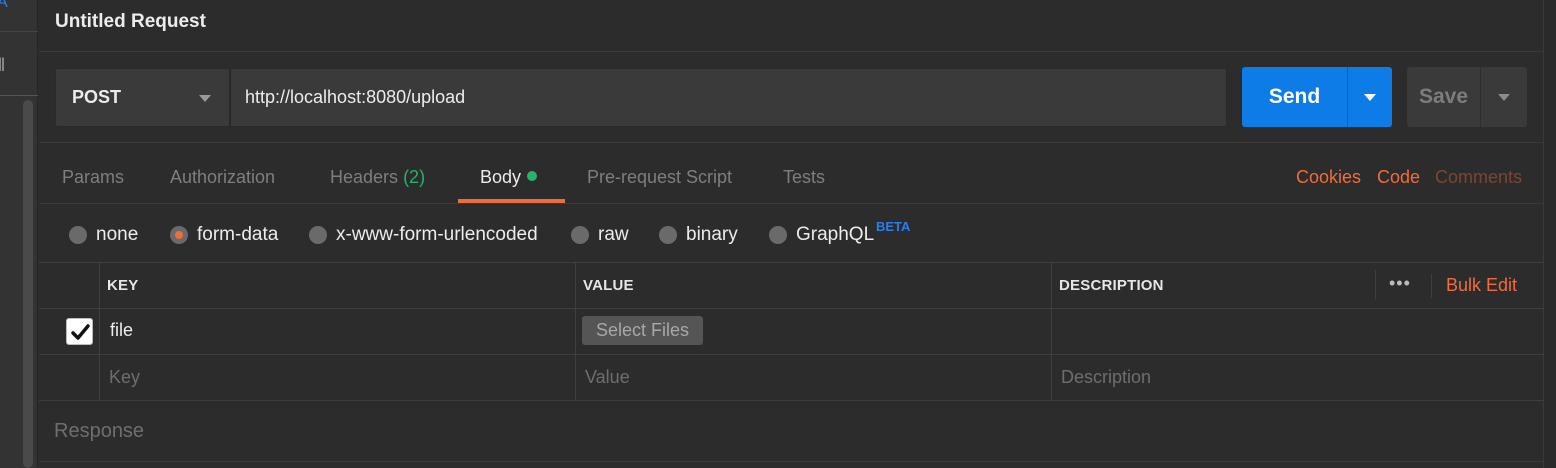 The image size is (1556, 468). I want to click on comments-link: Comments, so click(1478, 177).